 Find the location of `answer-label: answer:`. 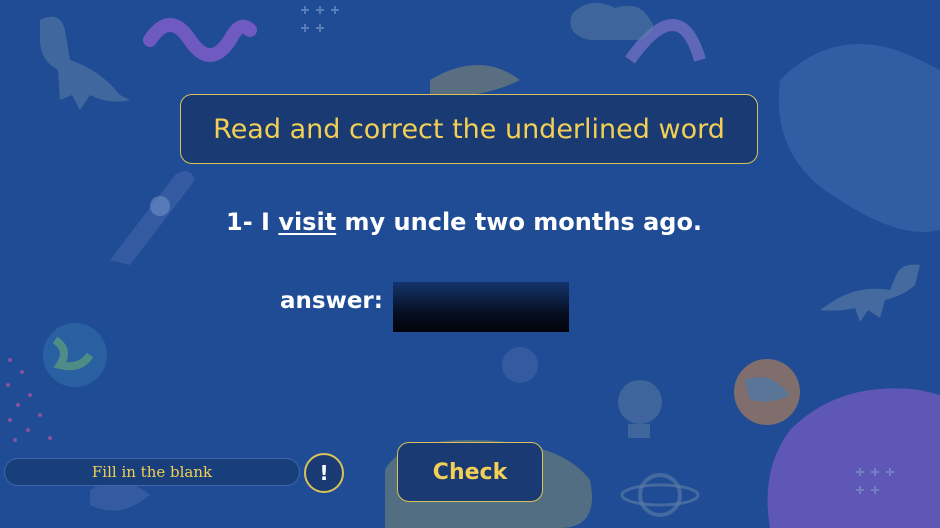

answer-label: answer: is located at coordinates (331, 301).